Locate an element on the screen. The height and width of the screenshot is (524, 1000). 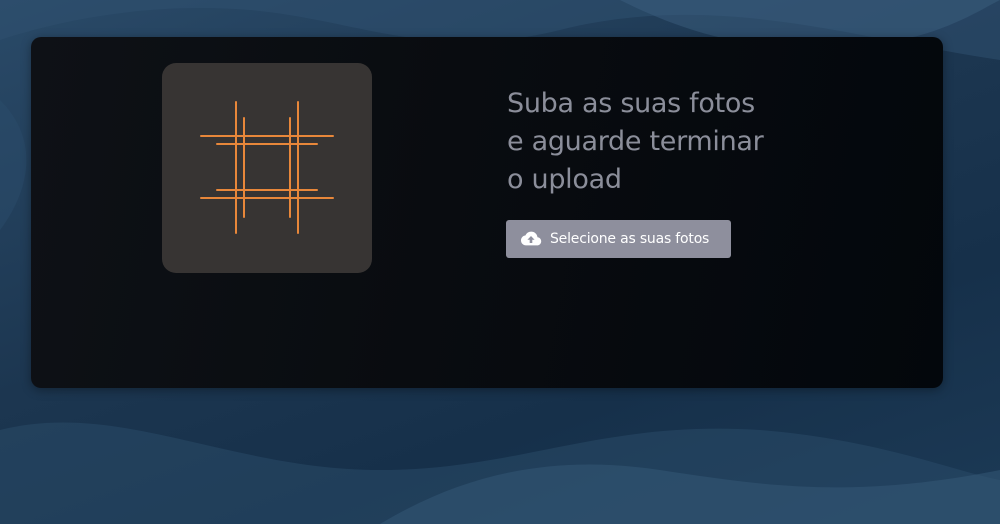
select-photos-button: Selecione as suas fotos is located at coordinates (618, 239).